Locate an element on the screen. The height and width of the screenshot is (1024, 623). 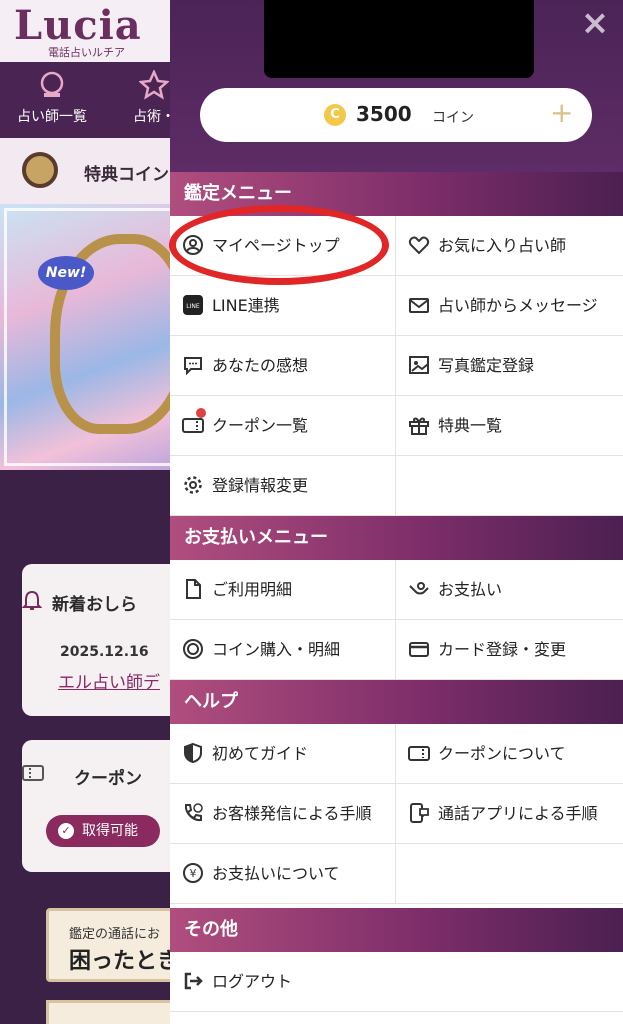
news-title: 新着おしら is located at coordinates (94, 605).